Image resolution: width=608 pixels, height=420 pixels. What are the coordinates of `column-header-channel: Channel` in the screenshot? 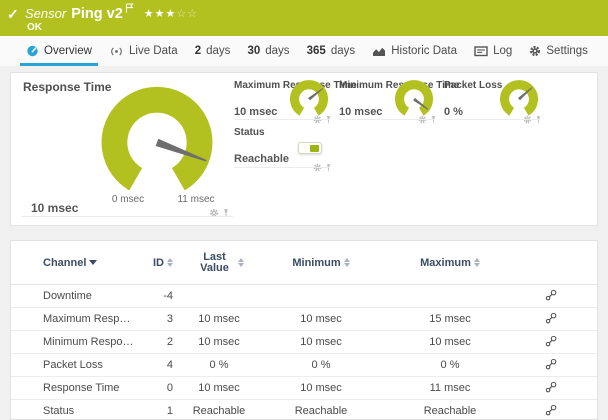 It's located at (92, 263).